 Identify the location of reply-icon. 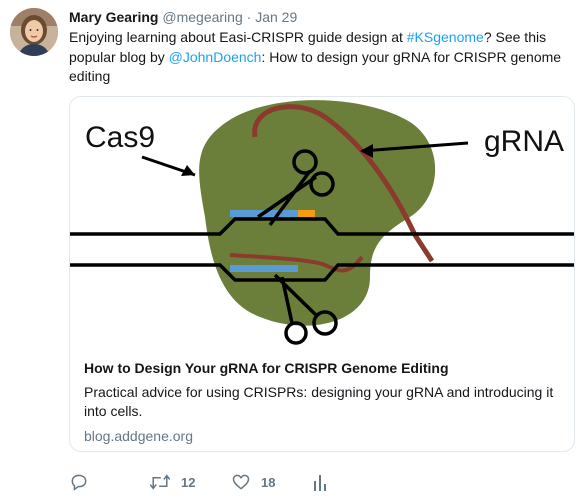
(79, 482).